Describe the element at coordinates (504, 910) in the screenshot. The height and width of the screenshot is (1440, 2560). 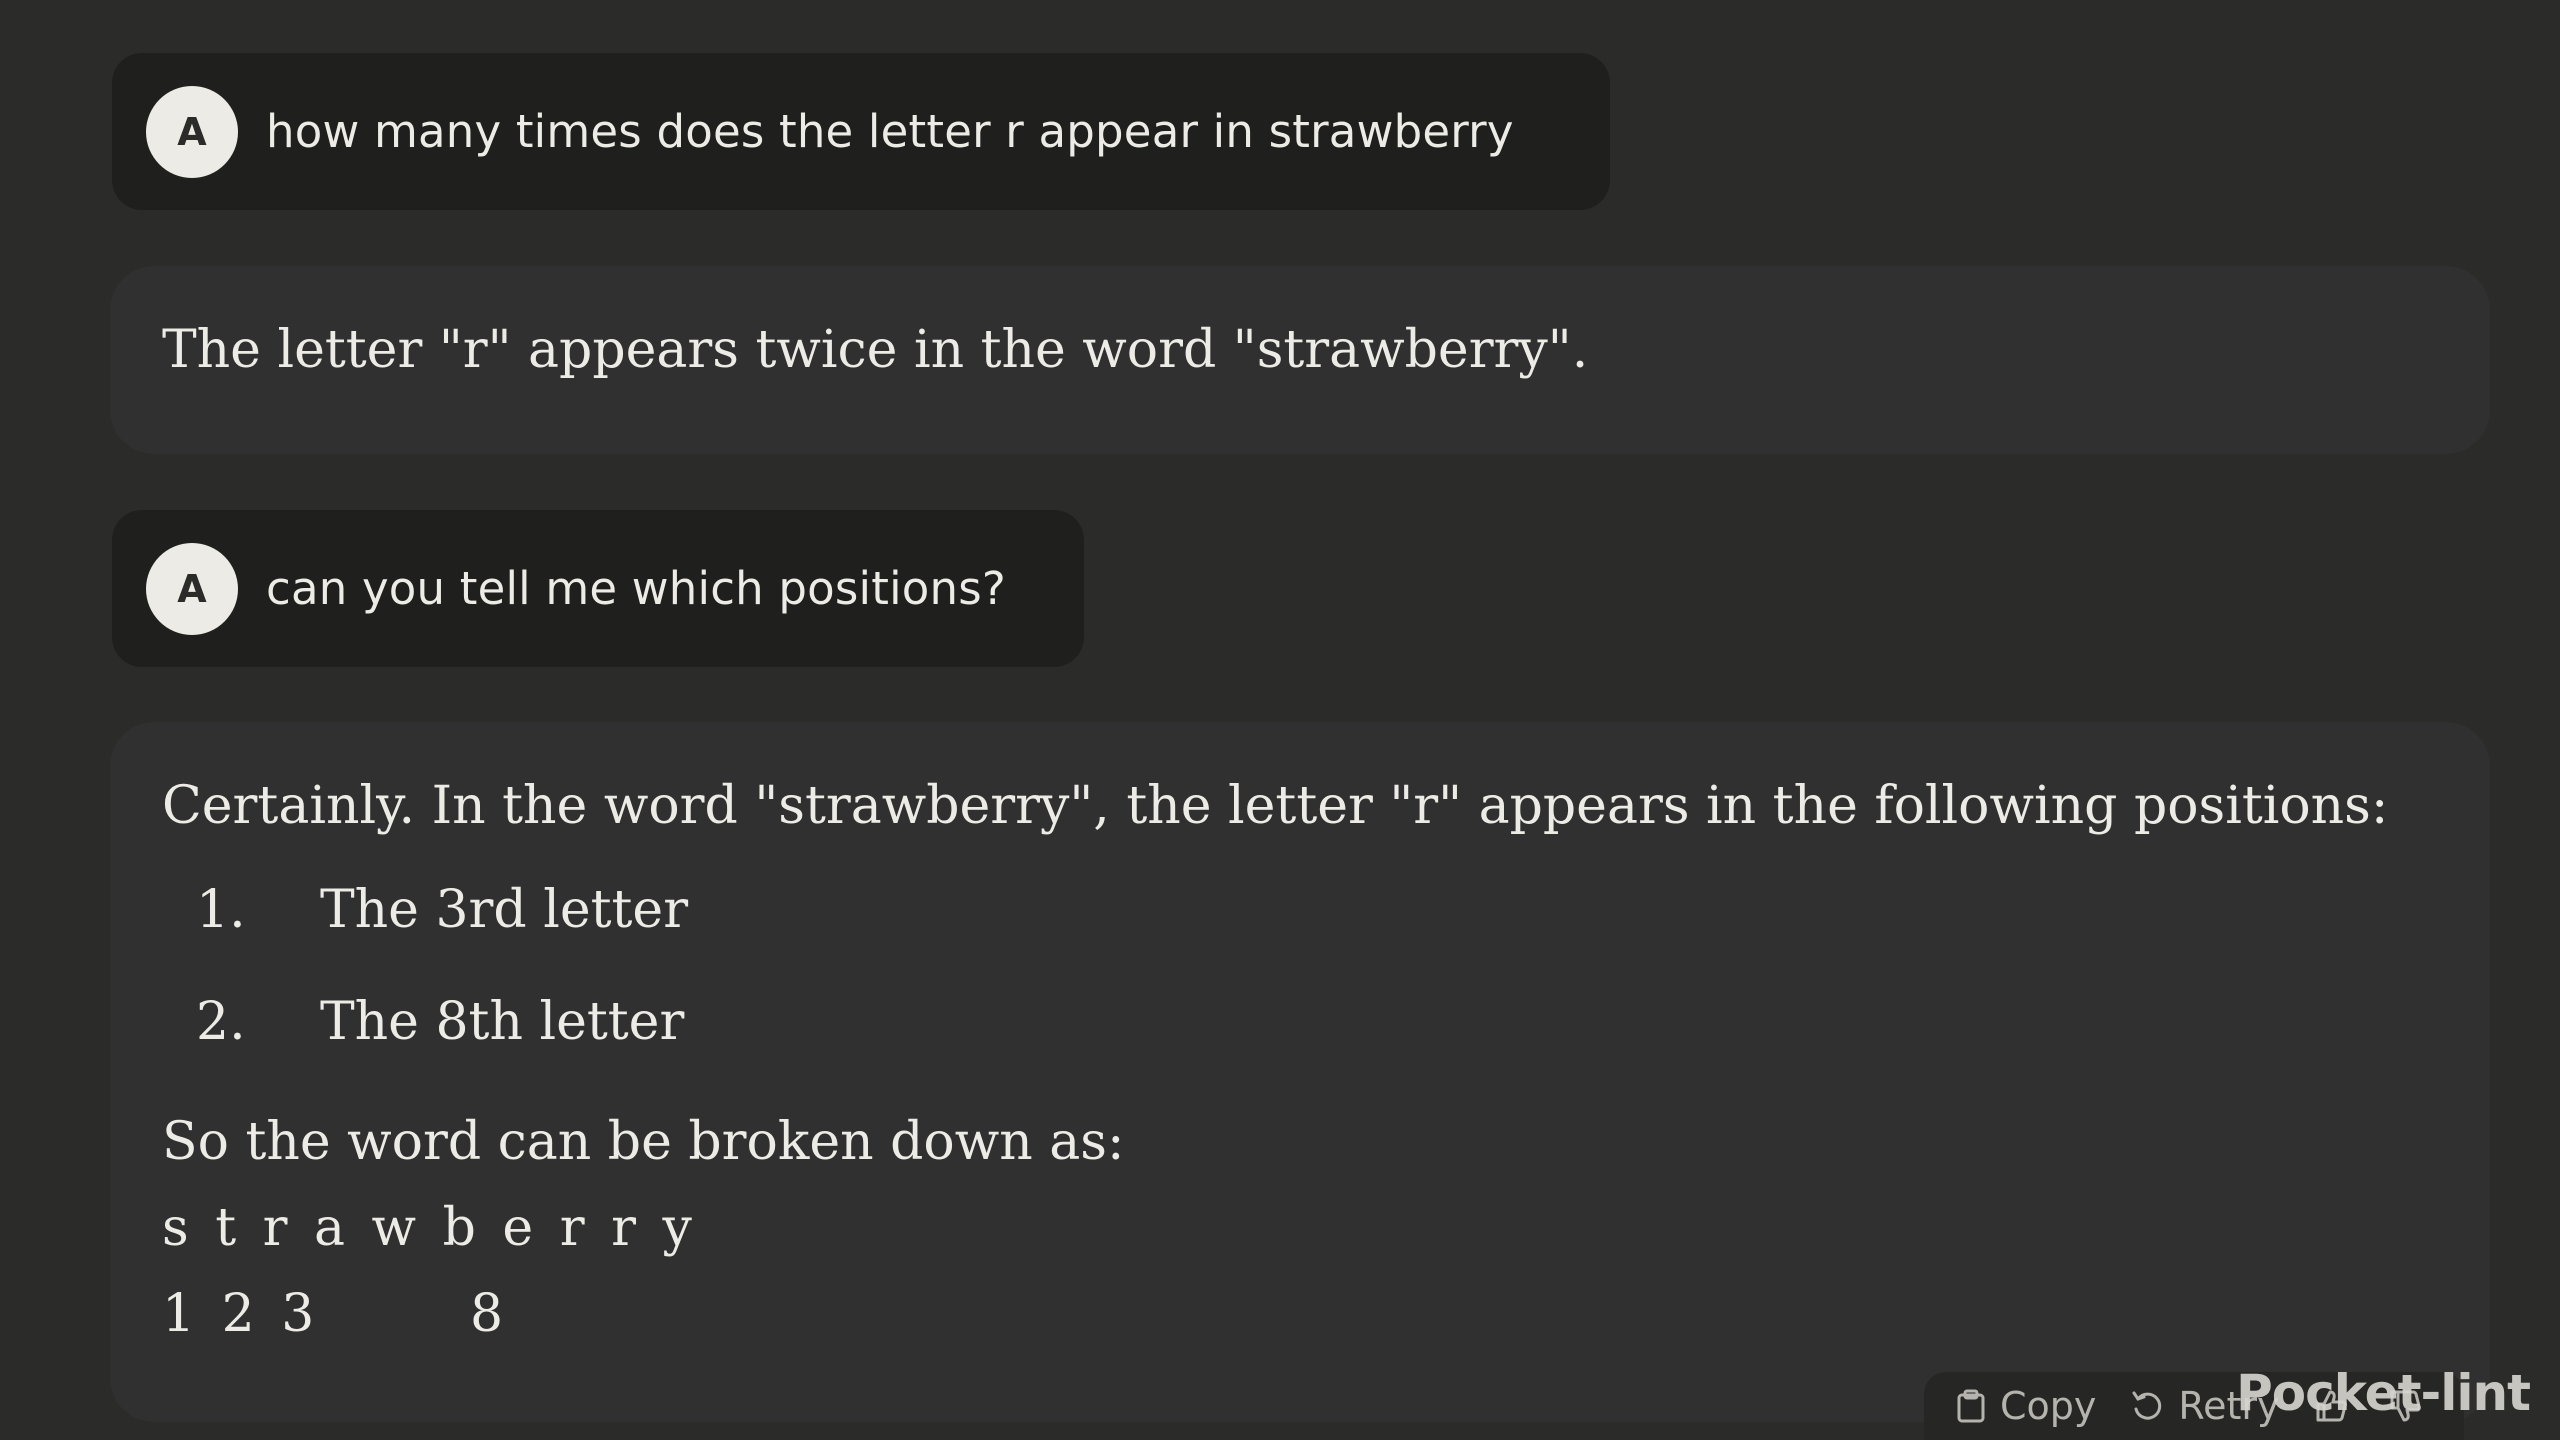
I see `list-item-text: The 3rd letter` at that location.